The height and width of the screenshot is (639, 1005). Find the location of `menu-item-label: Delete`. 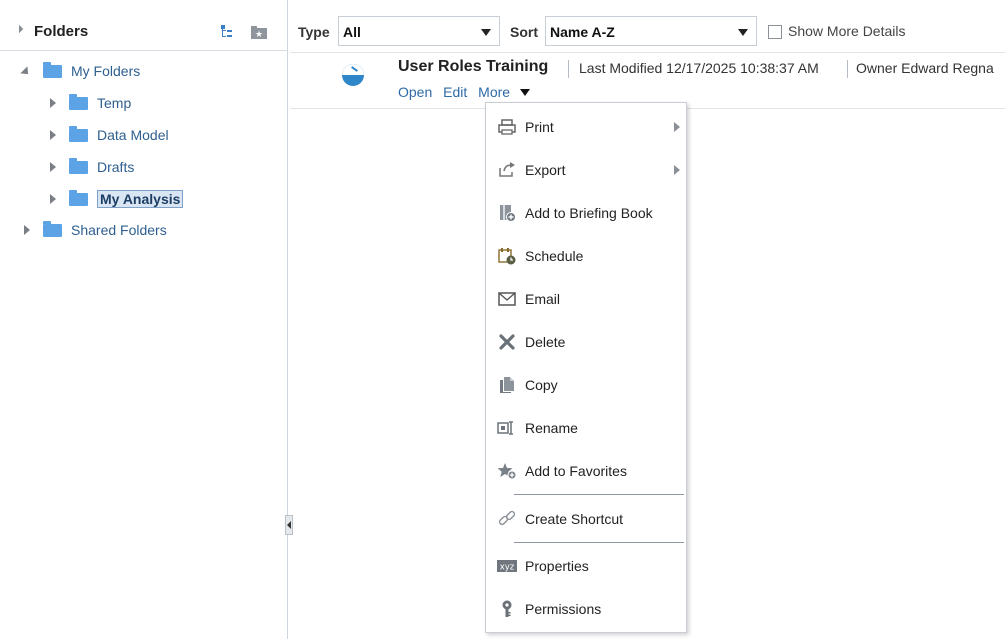

menu-item-label: Delete is located at coordinates (545, 342).